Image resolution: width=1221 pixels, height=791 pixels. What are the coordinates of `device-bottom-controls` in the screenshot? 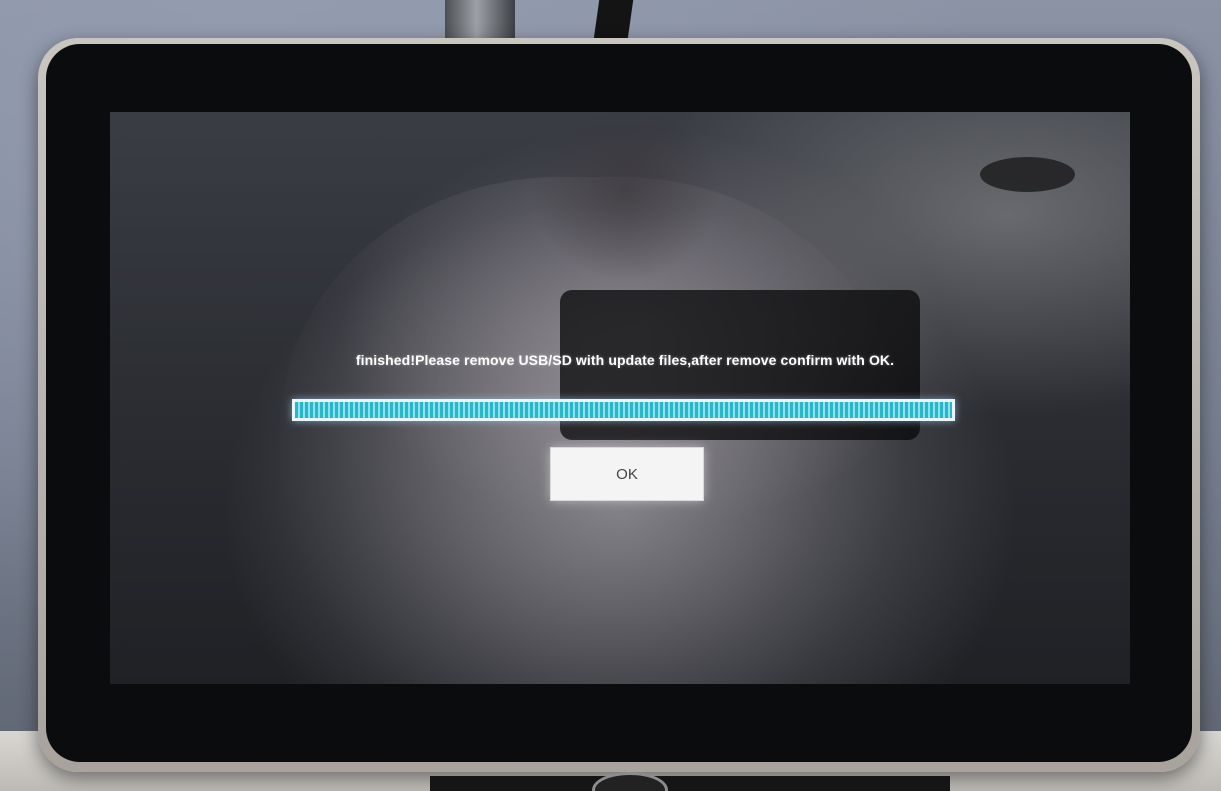 It's located at (690, 783).